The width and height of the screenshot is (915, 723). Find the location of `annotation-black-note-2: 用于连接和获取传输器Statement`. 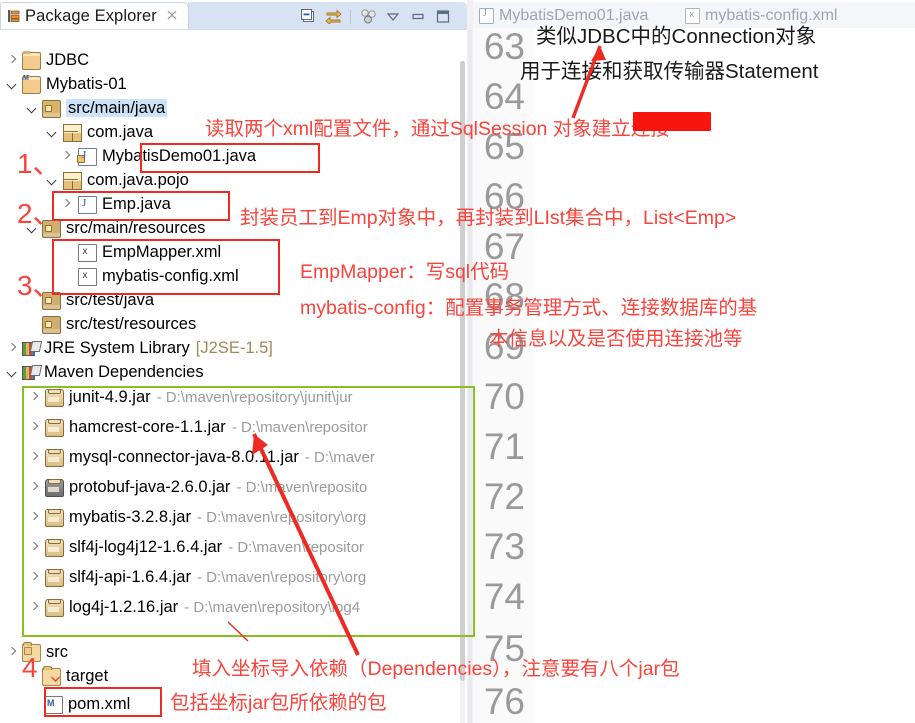

annotation-black-note-2: 用于连接和获取传输器Statement is located at coordinates (669, 71).